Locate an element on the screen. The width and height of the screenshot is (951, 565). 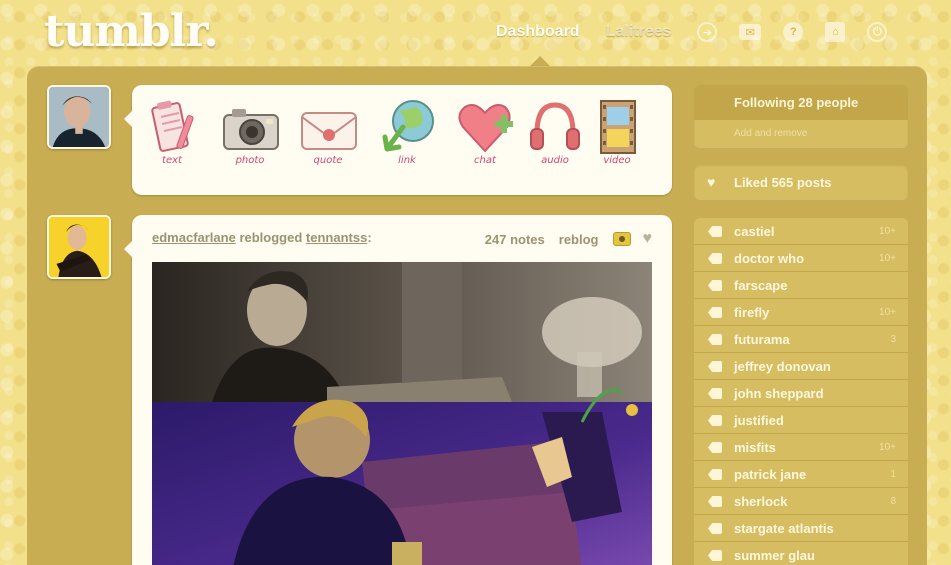
post-type-bar: text photo quote link chat audio video is located at coordinates (398, 140).